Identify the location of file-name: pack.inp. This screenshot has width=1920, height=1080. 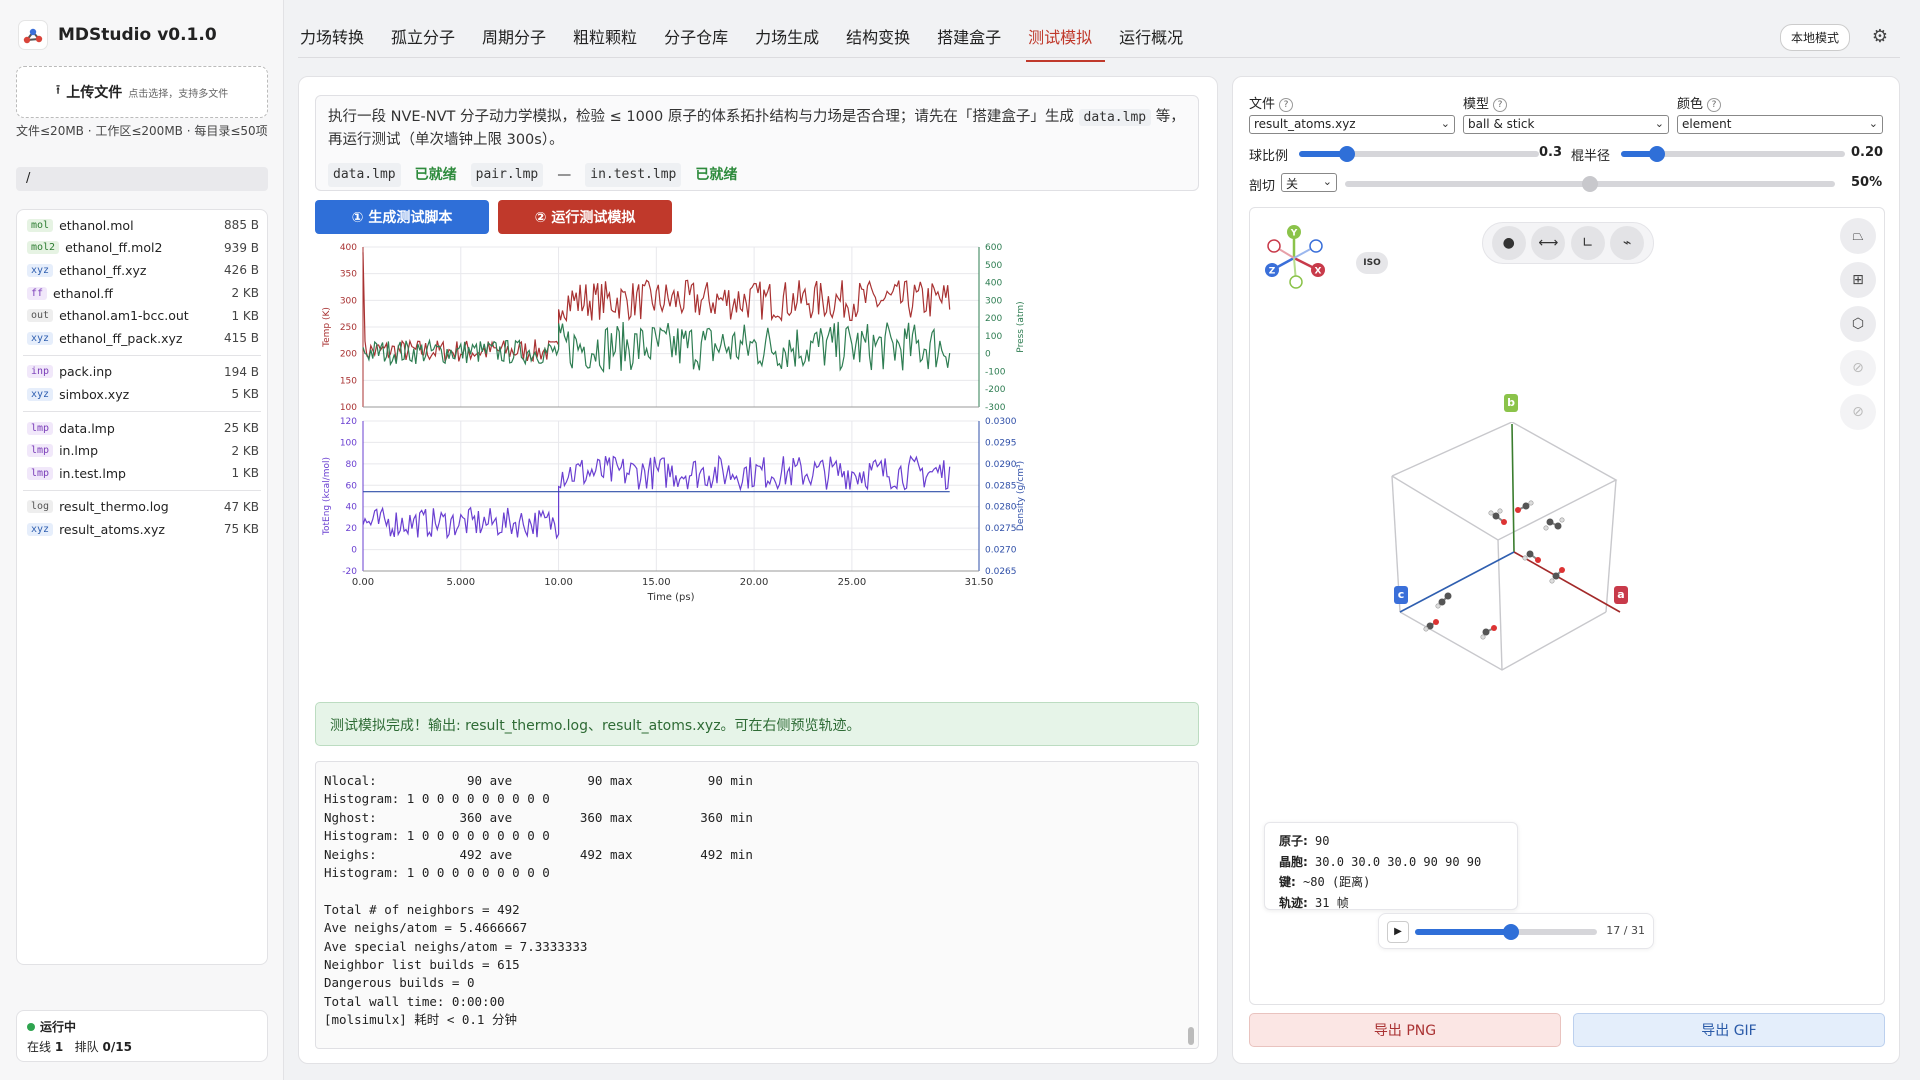
(86, 372).